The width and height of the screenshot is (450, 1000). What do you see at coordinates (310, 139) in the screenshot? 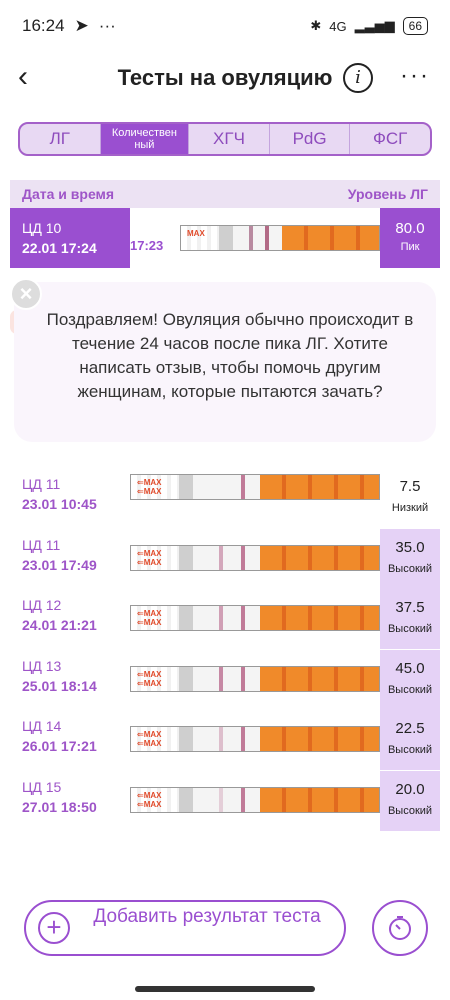
I see `tab-pdg: PdG` at bounding box center [310, 139].